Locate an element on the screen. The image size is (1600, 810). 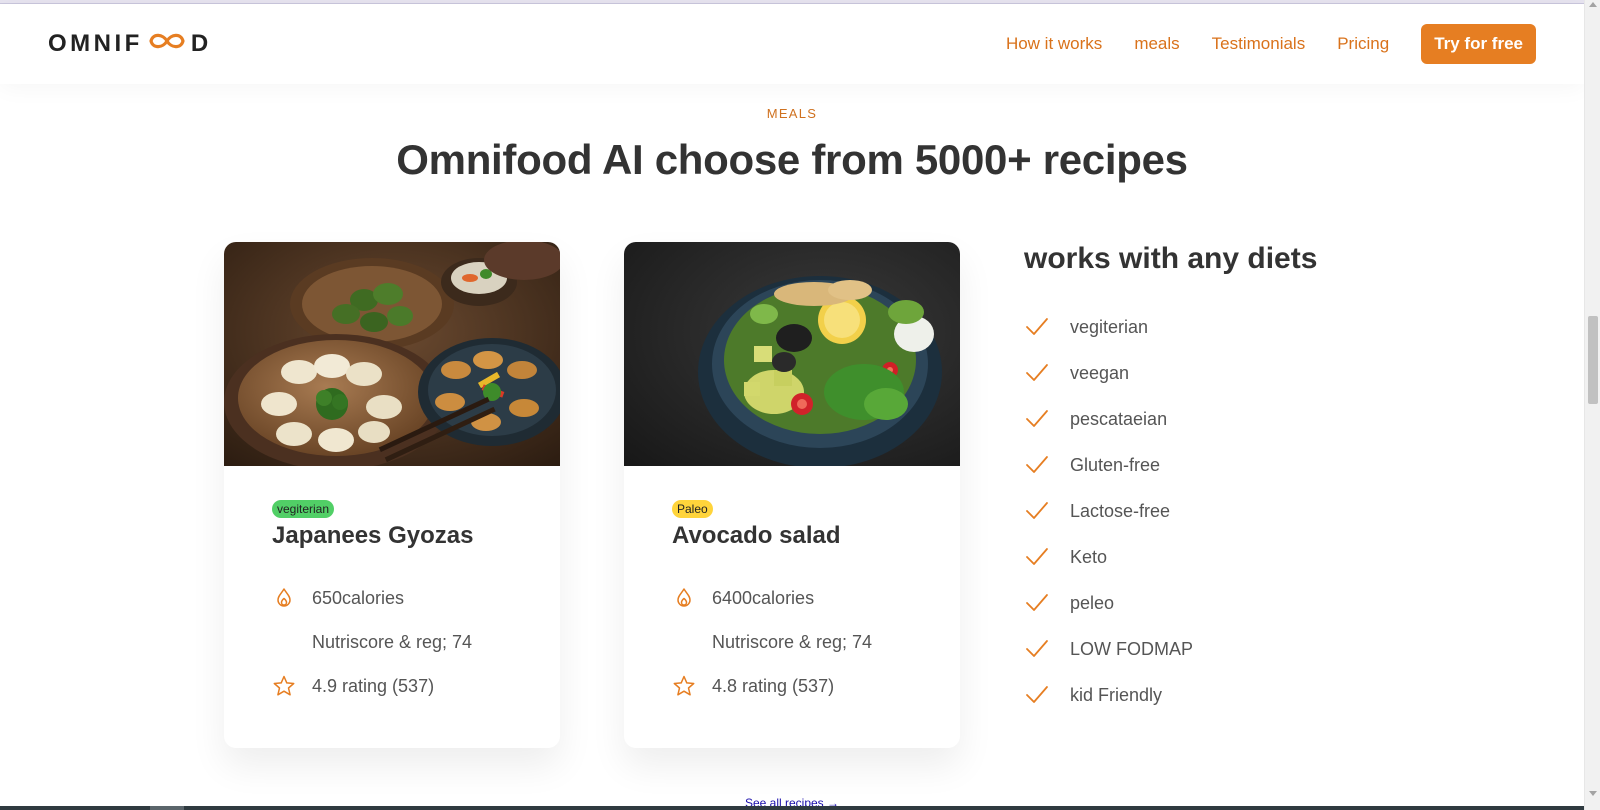
diet-list-item: kid Friendly is located at coordinates (1214, 695).